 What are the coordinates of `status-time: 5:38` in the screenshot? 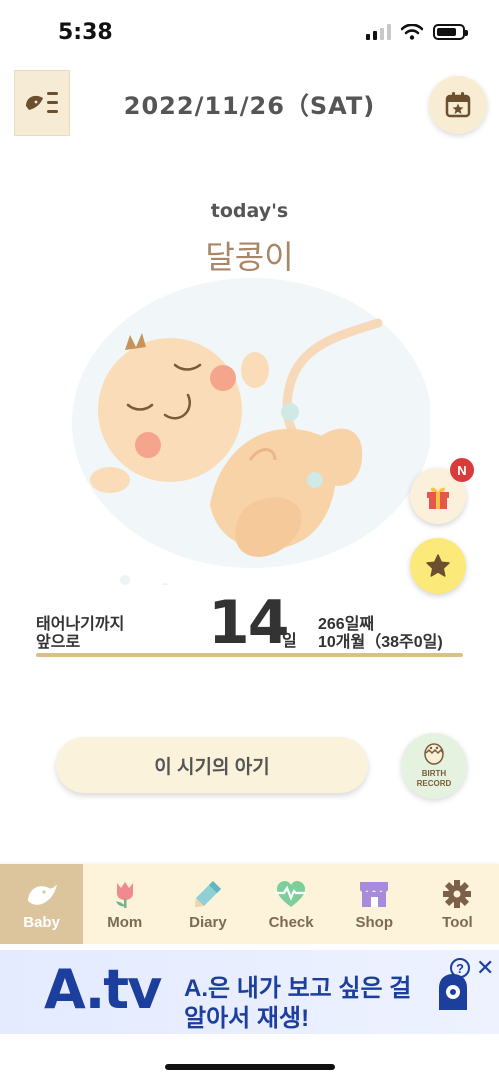 It's located at (85, 32).